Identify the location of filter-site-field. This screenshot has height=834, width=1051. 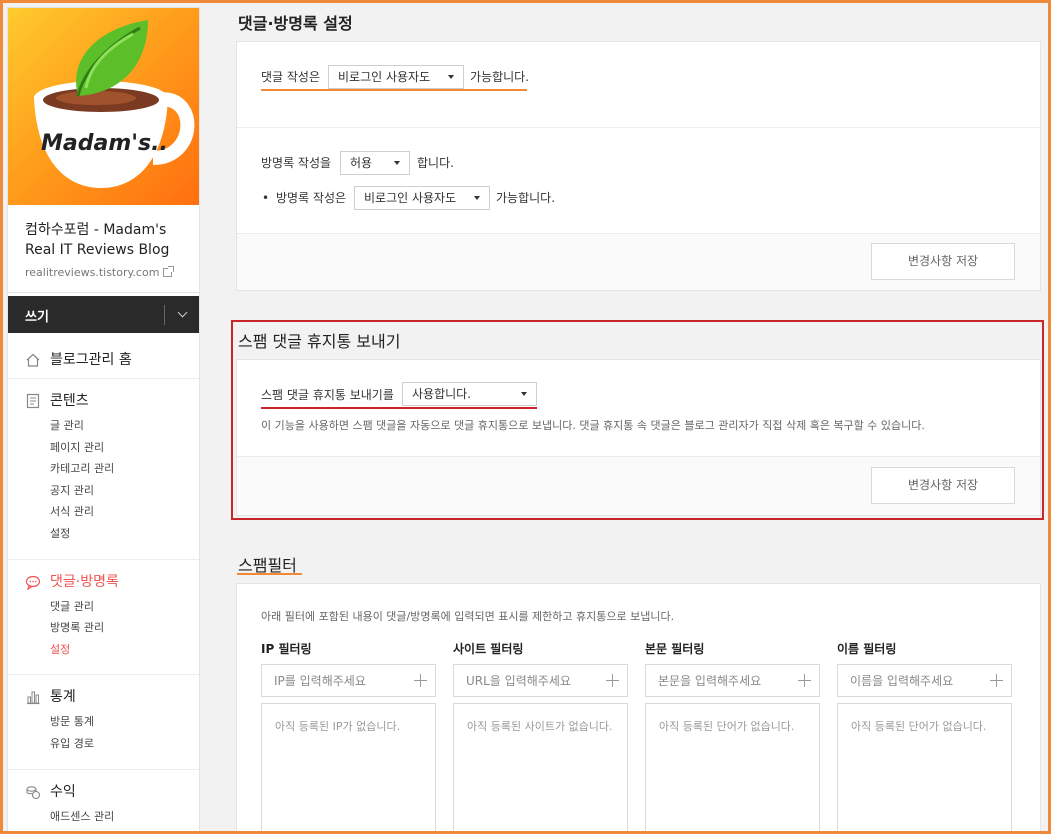
(540, 680).